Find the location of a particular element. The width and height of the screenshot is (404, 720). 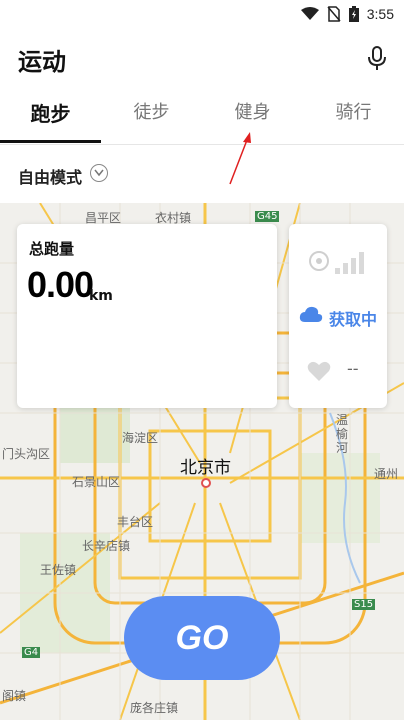

app-header: 运动 is located at coordinates (202, 58).